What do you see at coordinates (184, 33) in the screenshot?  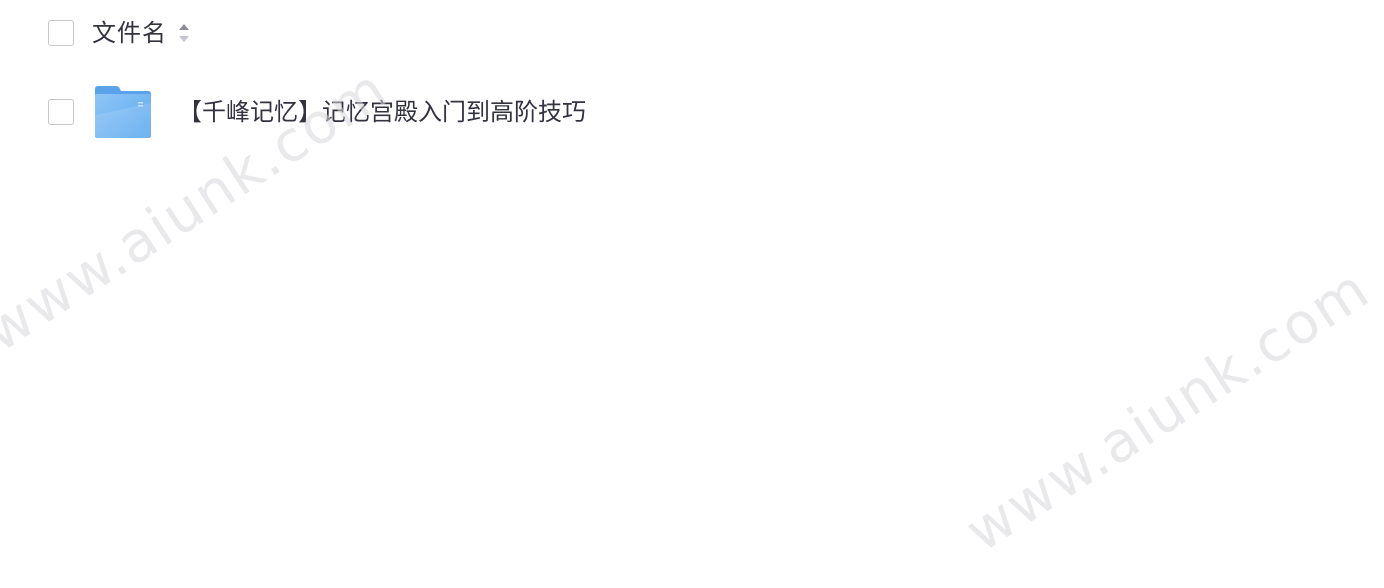 I see `sort-icon` at bounding box center [184, 33].